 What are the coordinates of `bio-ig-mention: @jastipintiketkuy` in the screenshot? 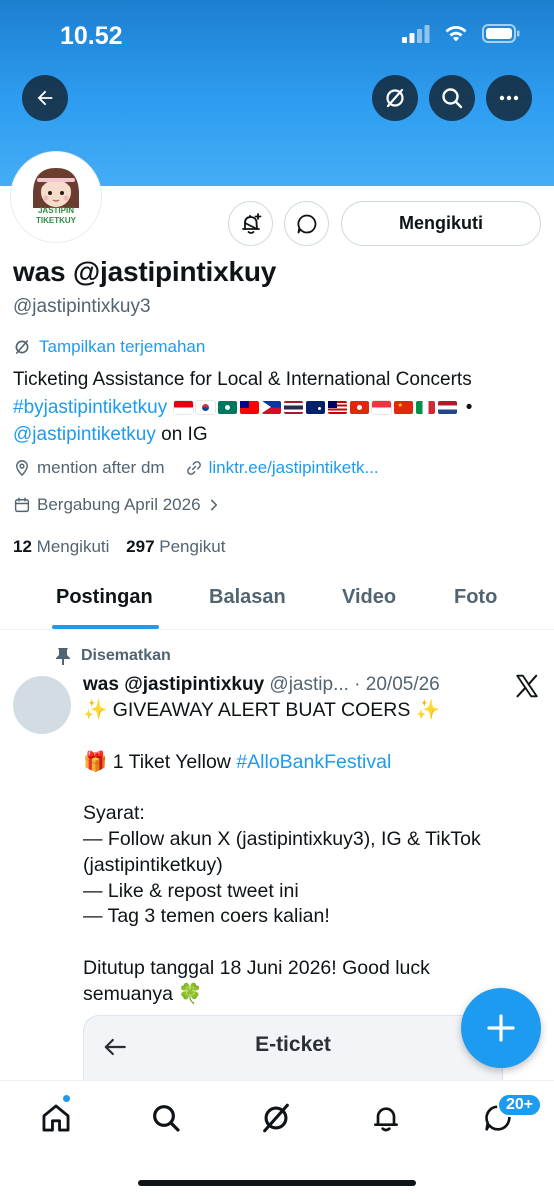 It's located at (84, 434).